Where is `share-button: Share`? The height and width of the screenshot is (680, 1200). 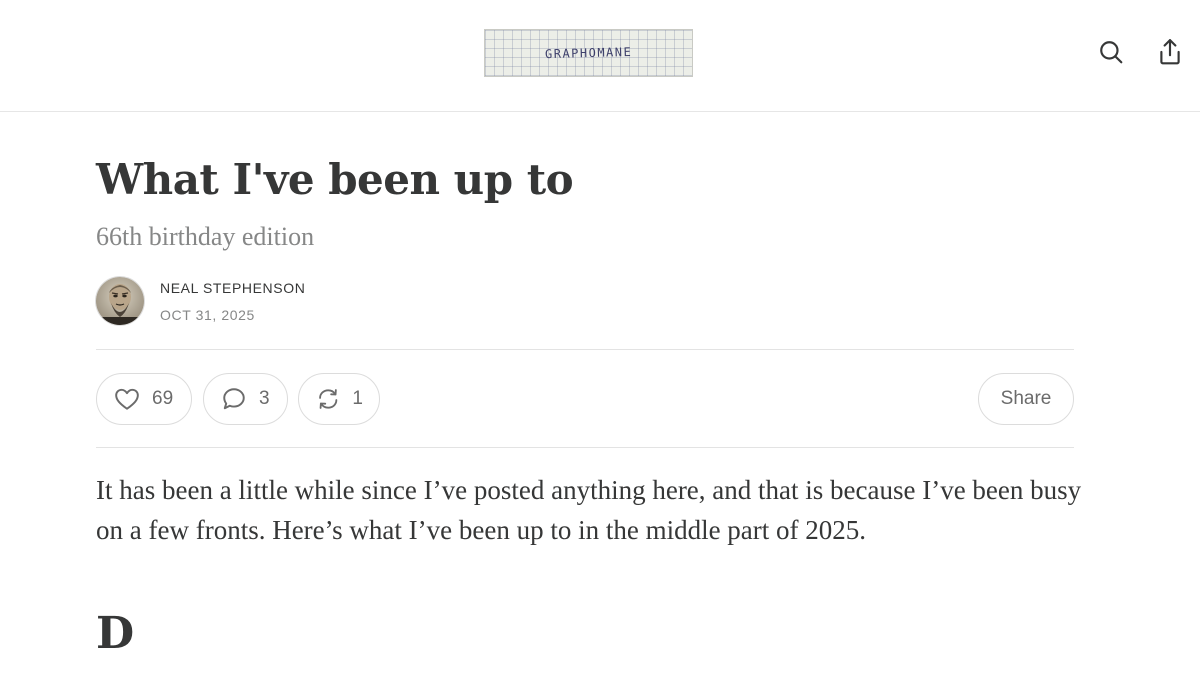 share-button: Share is located at coordinates (1026, 399).